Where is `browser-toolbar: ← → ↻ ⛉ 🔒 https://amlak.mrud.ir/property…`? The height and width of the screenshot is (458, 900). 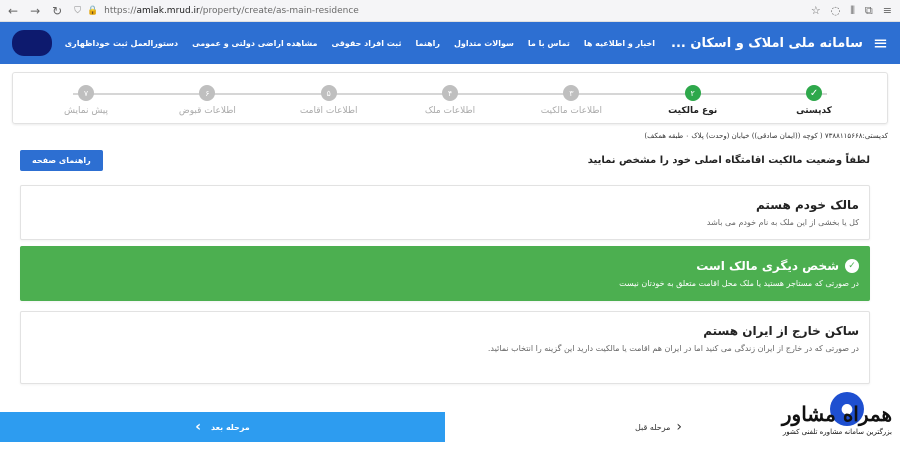
browser-toolbar: ← → ↻ ⛉ 🔒 https://amlak.mrud.ir/property… is located at coordinates (450, 11).